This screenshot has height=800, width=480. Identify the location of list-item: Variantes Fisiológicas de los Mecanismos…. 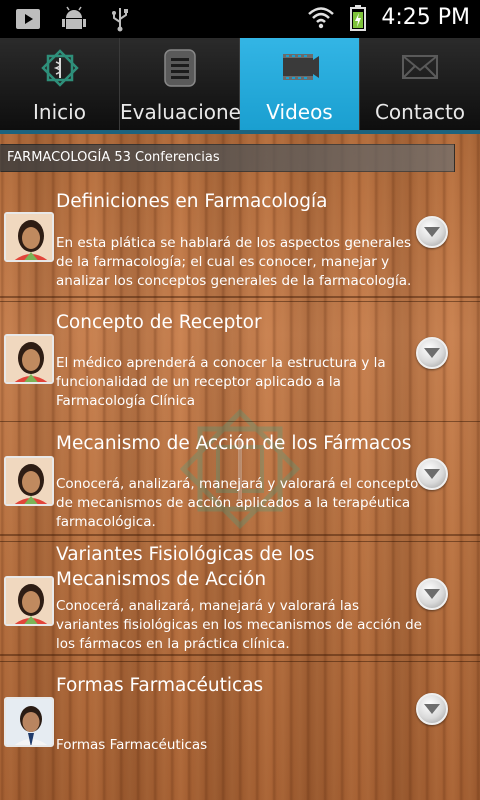
(240, 599).